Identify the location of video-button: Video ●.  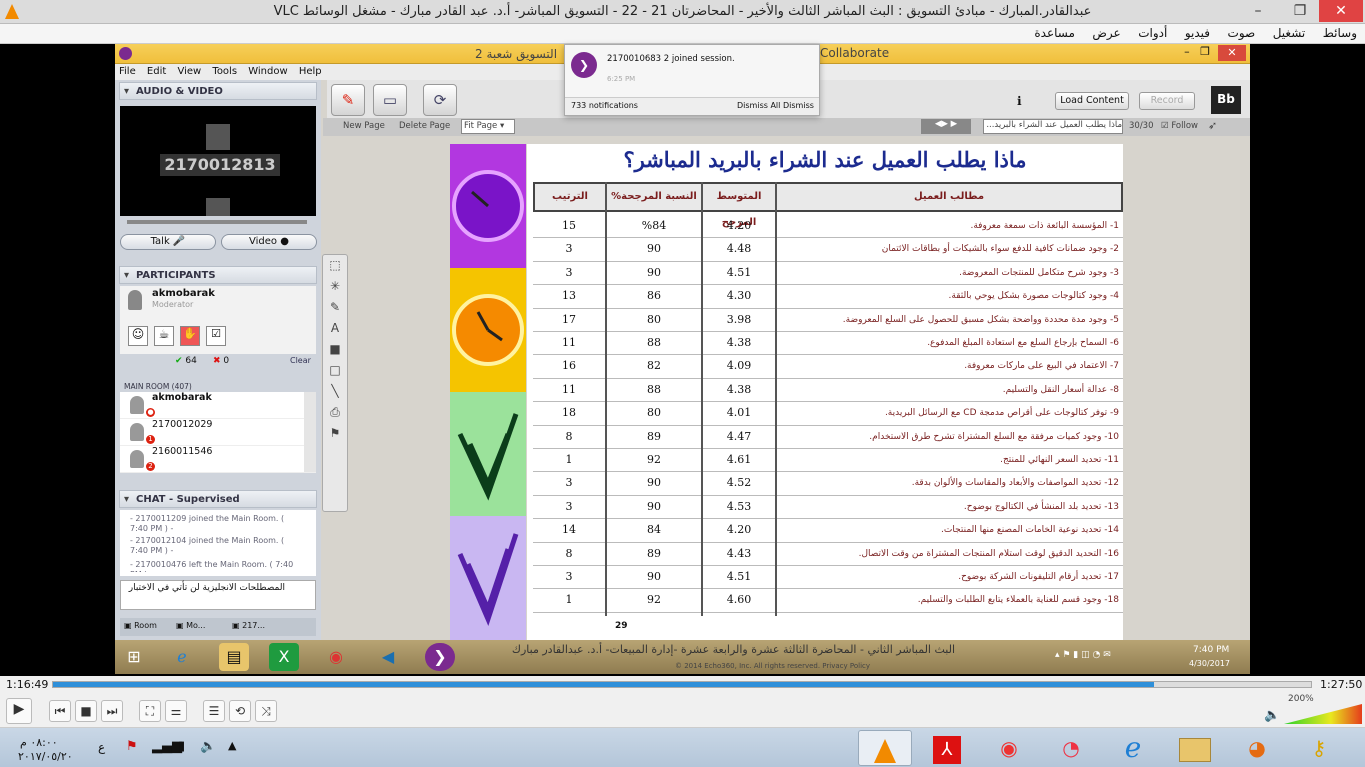
(269, 242).